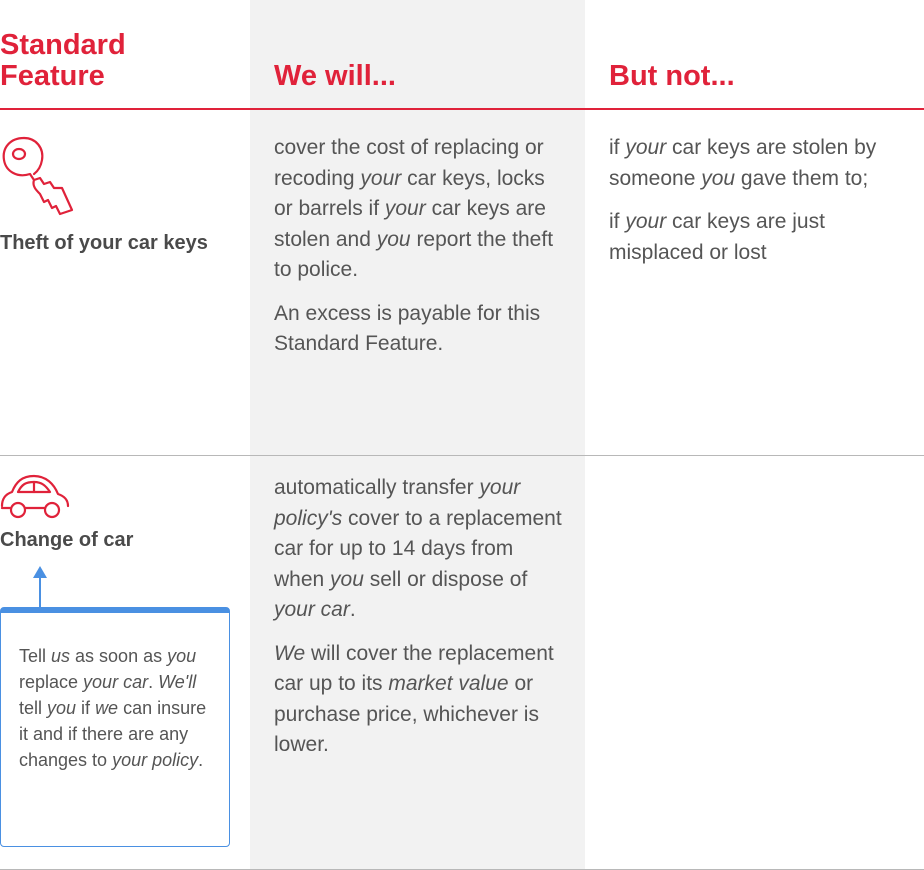  What do you see at coordinates (38, 176) in the screenshot?
I see `key-icon` at bounding box center [38, 176].